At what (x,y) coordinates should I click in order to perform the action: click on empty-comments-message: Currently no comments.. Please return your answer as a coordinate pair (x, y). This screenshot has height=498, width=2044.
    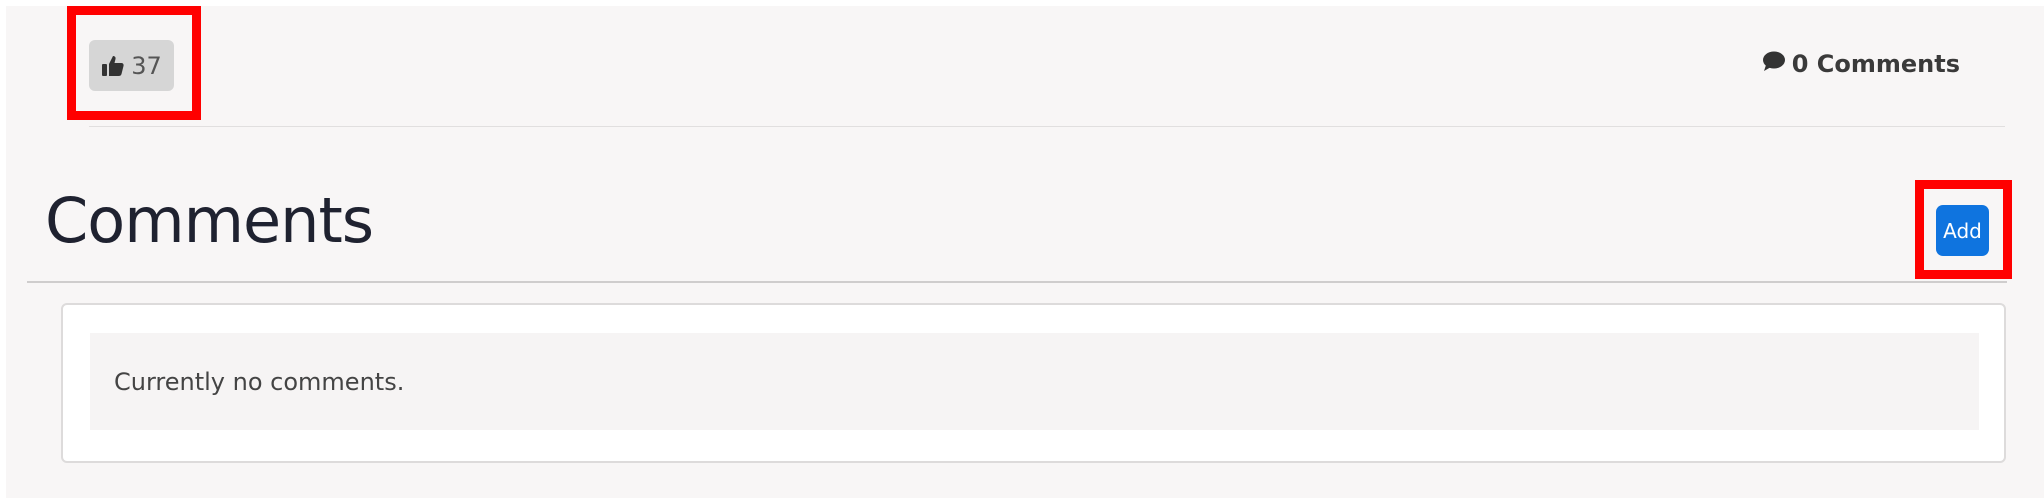
    Looking at the image, I should click on (259, 381).